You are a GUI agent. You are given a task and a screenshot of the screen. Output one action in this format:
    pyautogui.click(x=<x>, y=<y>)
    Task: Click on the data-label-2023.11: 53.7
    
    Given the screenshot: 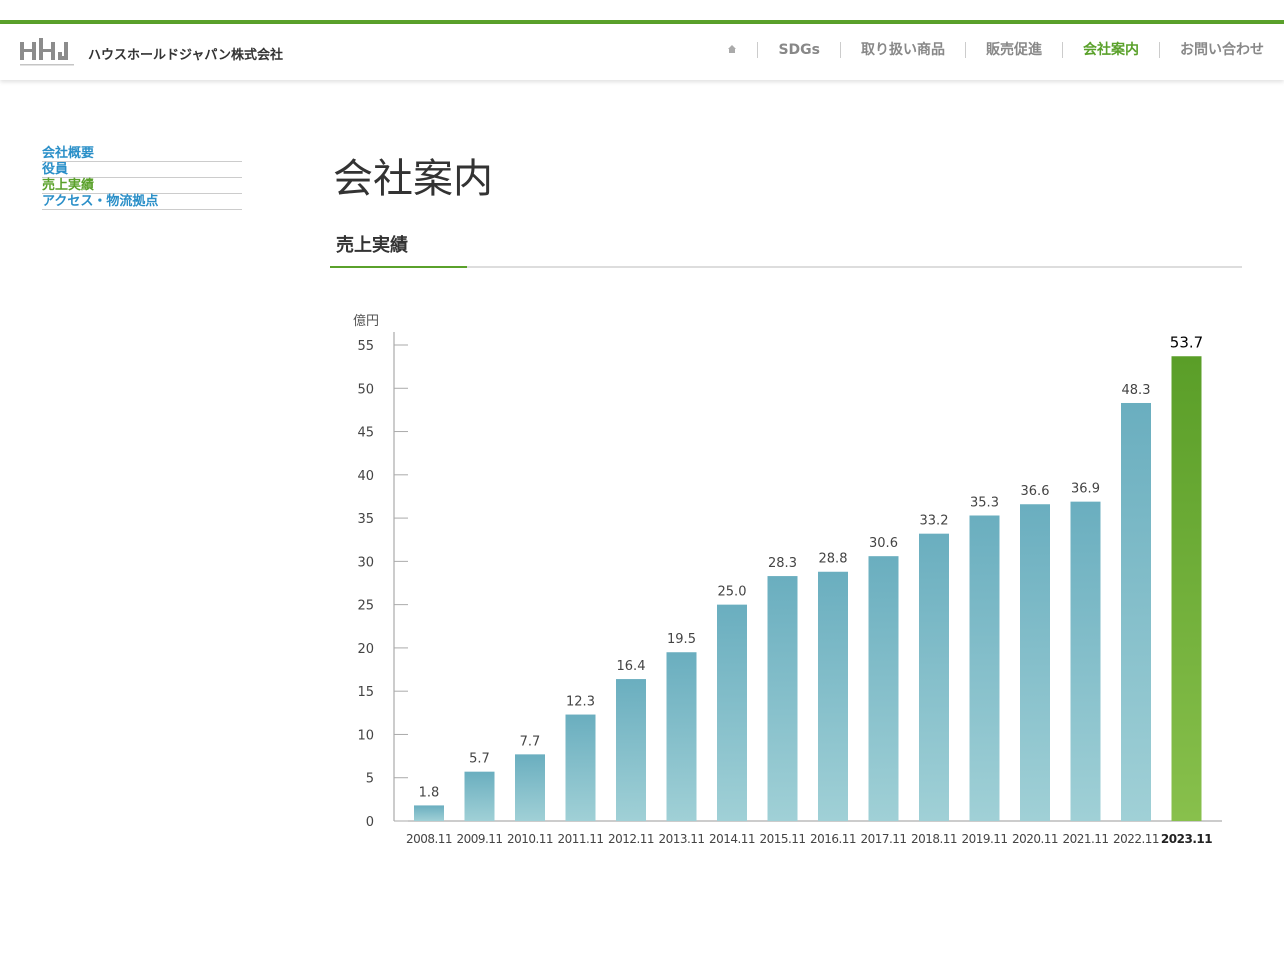 What is the action you would take?
    pyautogui.click(x=1186, y=342)
    